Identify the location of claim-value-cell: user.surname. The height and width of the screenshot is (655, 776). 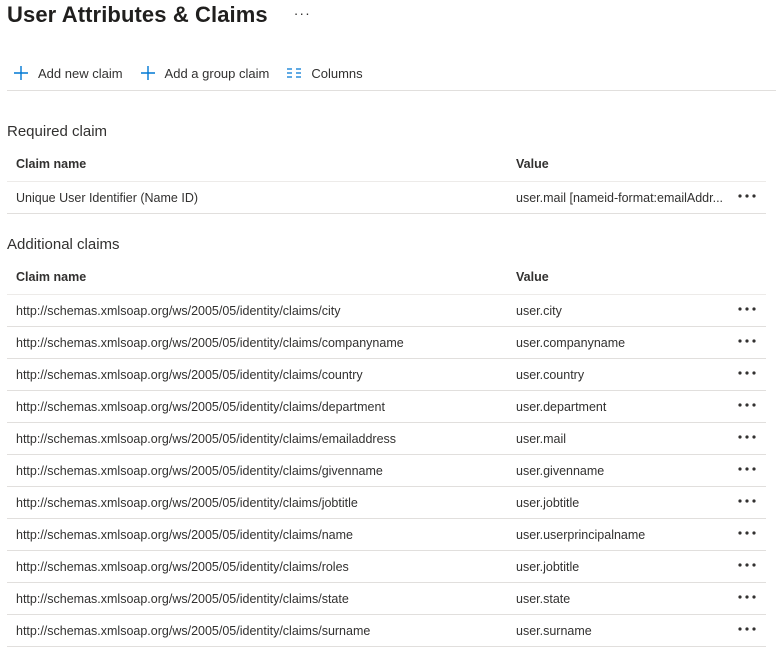
(554, 631).